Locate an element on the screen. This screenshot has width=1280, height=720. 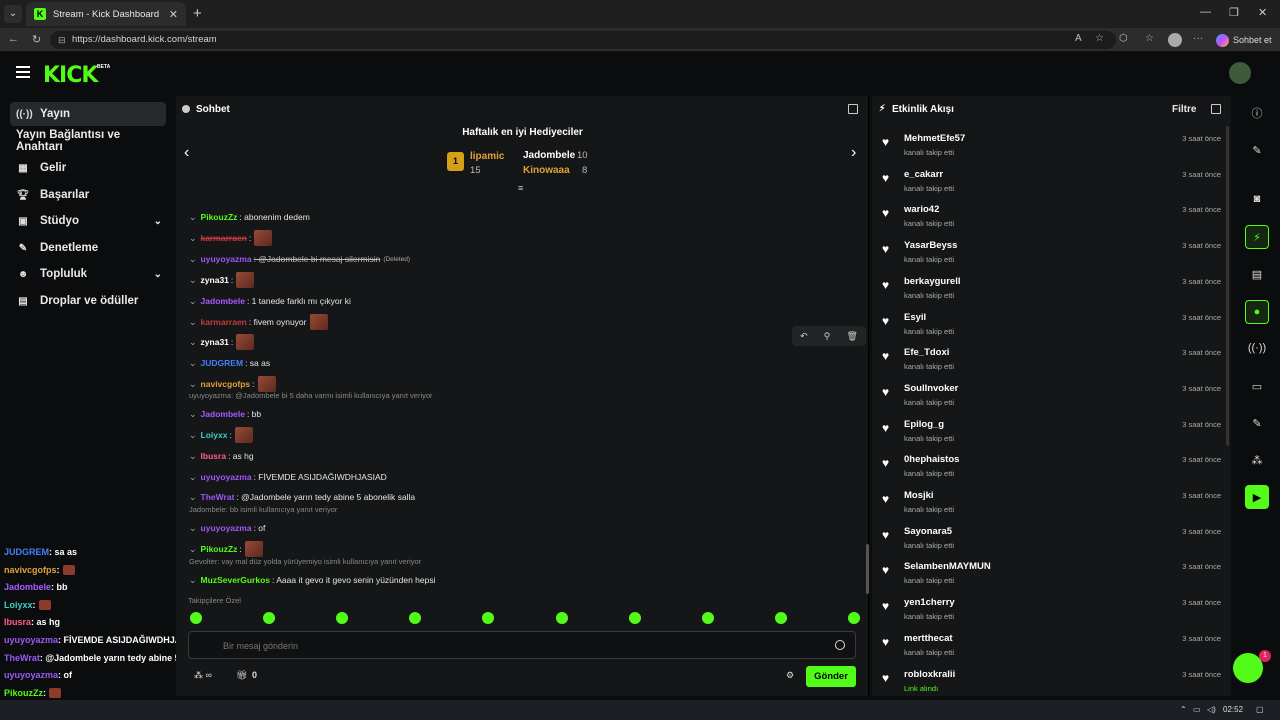
chevron-right-icon: › is located at coordinates (853, 153).